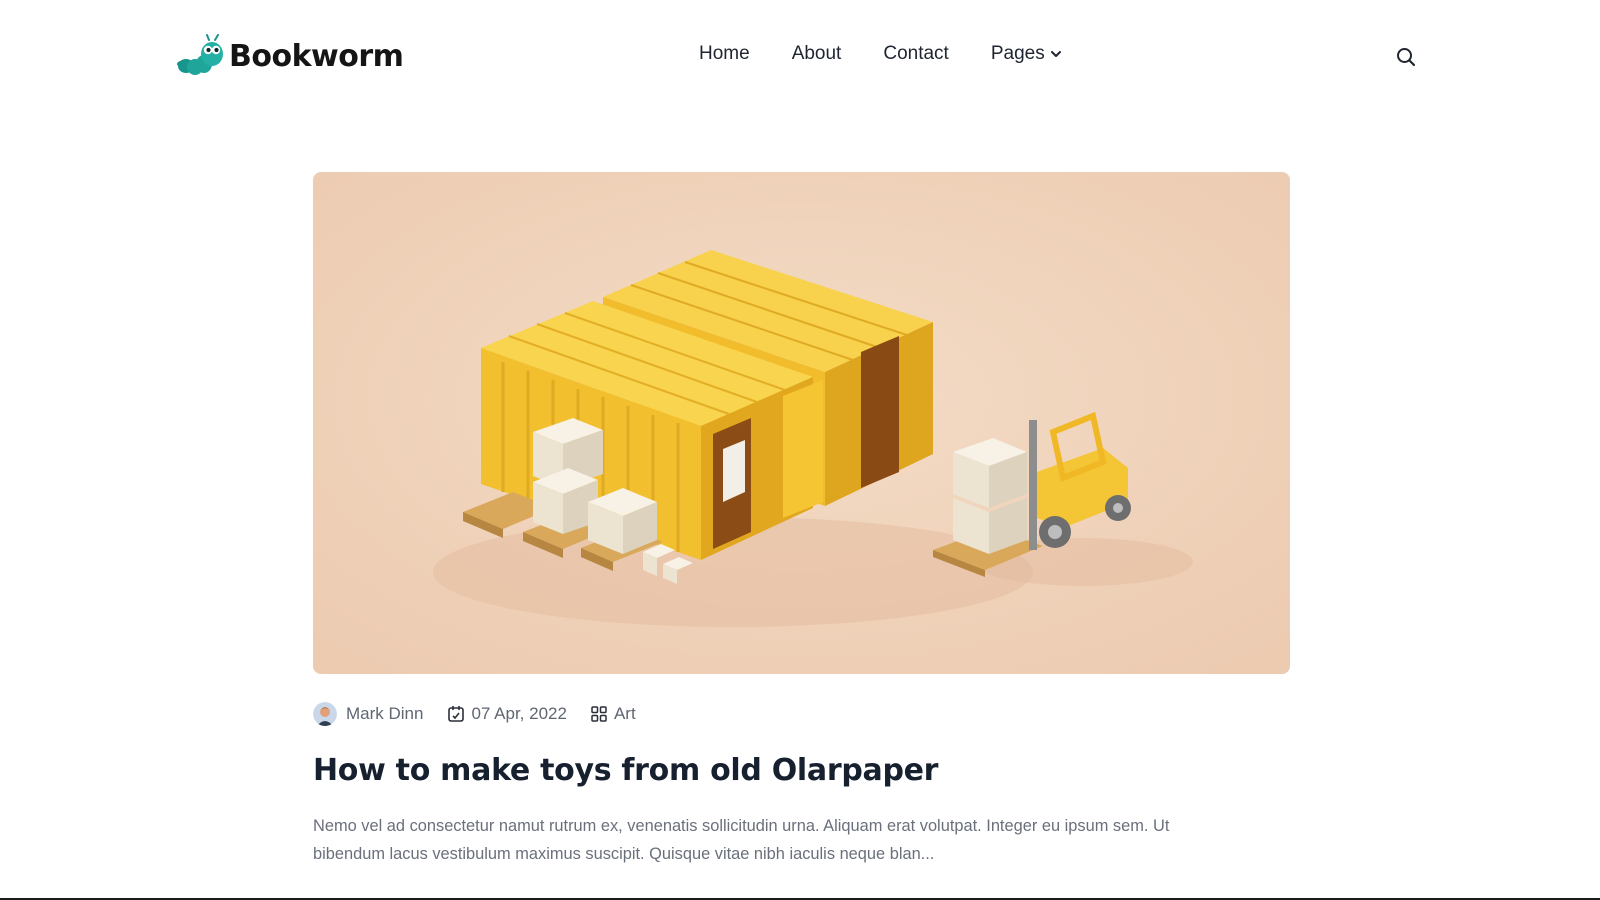  Describe the element at coordinates (880, 54) in the screenshot. I see `main-nav: Home About Contact Pages` at that location.